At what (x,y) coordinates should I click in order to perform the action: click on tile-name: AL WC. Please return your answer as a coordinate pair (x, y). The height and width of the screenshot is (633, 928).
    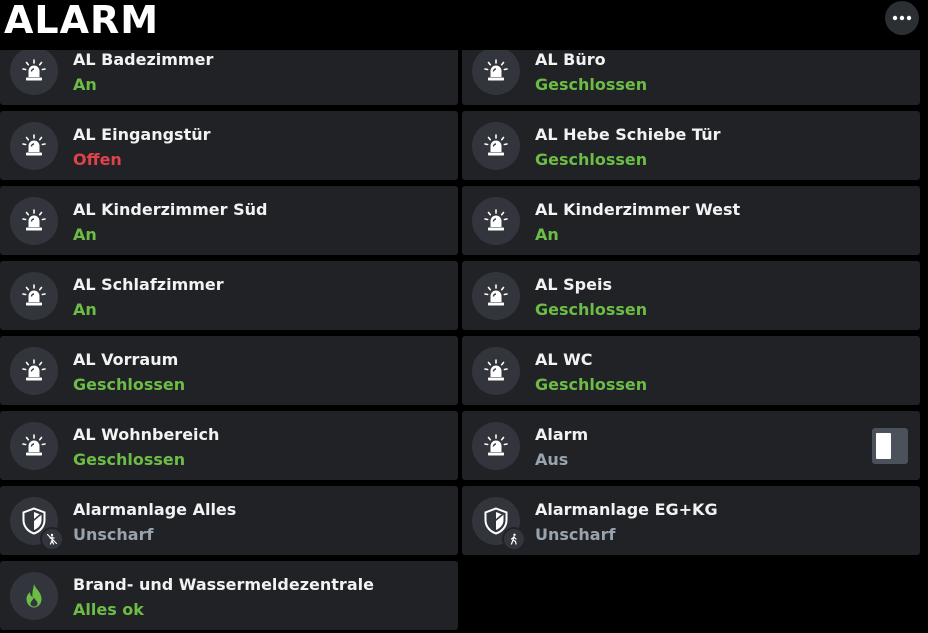
    Looking at the image, I should click on (564, 359).